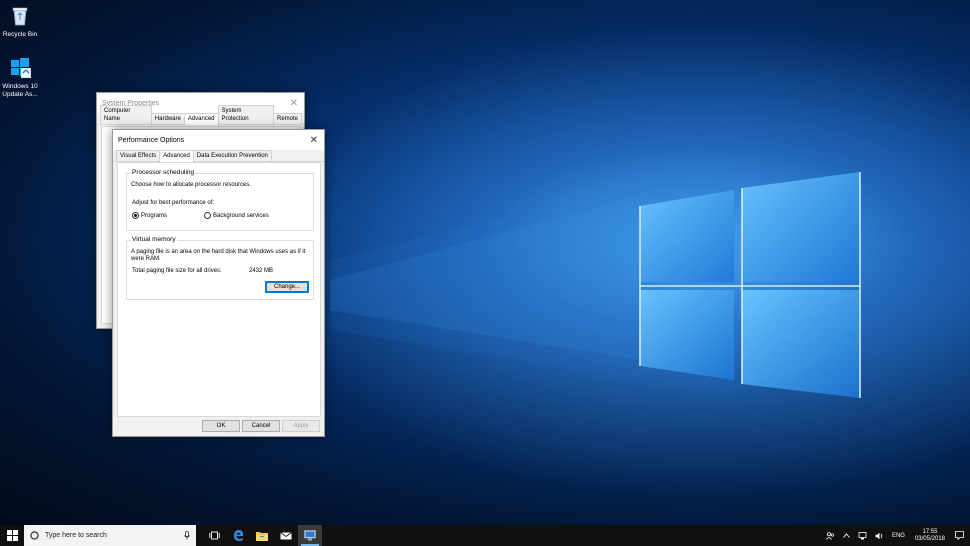 The height and width of the screenshot is (546, 970). Describe the element at coordinates (261, 426) in the screenshot. I see `cancel-button: Cancel` at that location.